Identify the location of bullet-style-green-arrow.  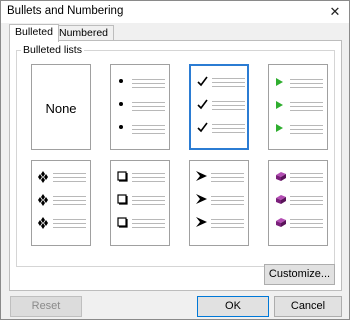
(298, 107).